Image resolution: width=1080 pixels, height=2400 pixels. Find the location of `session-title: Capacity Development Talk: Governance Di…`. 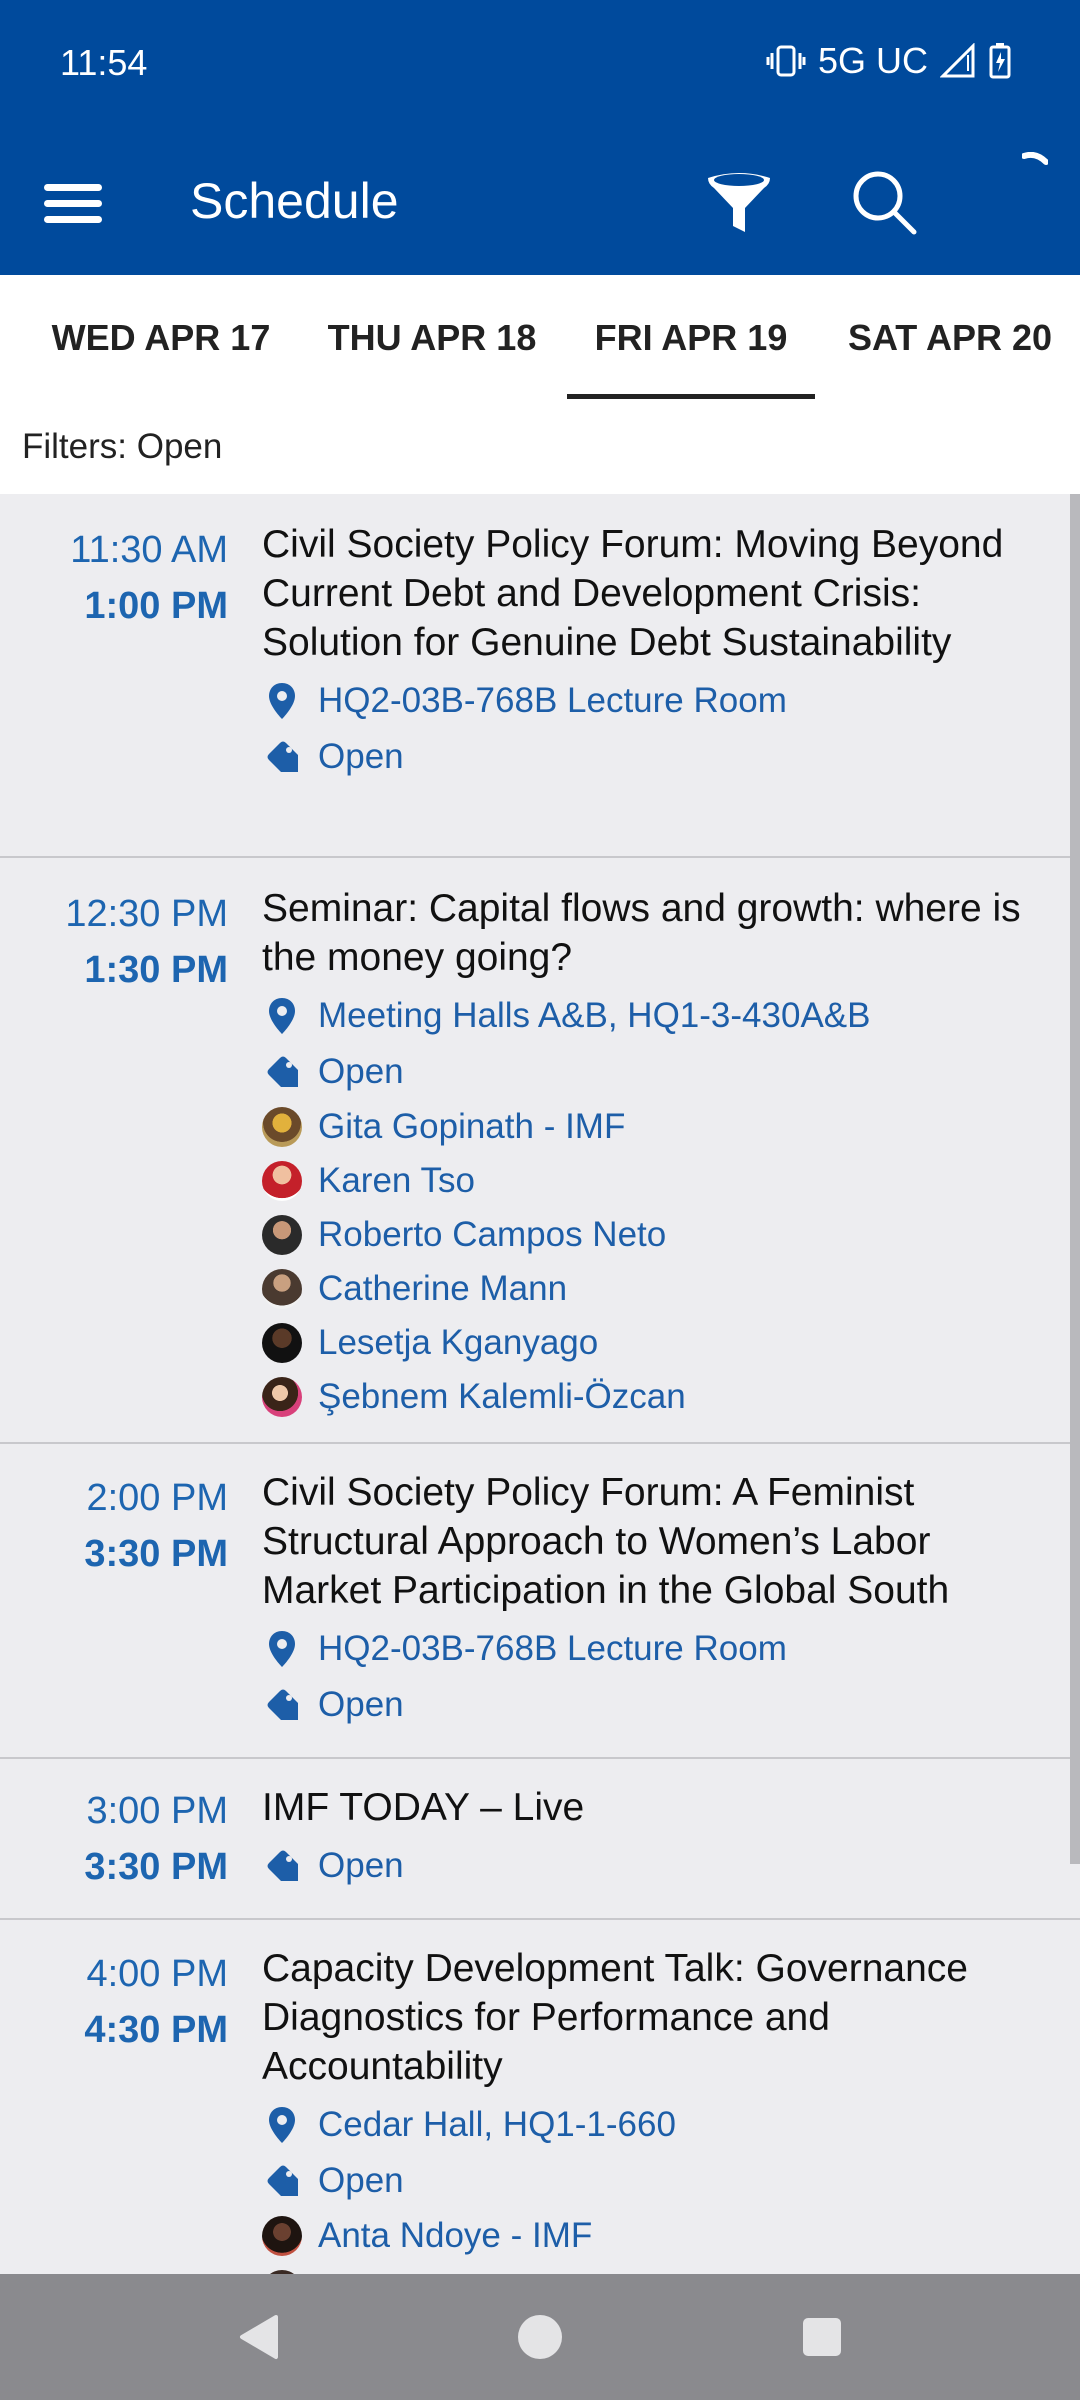

session-title: Capacity Development Talk: Governance Di… is located at coordinates (615, 2017).